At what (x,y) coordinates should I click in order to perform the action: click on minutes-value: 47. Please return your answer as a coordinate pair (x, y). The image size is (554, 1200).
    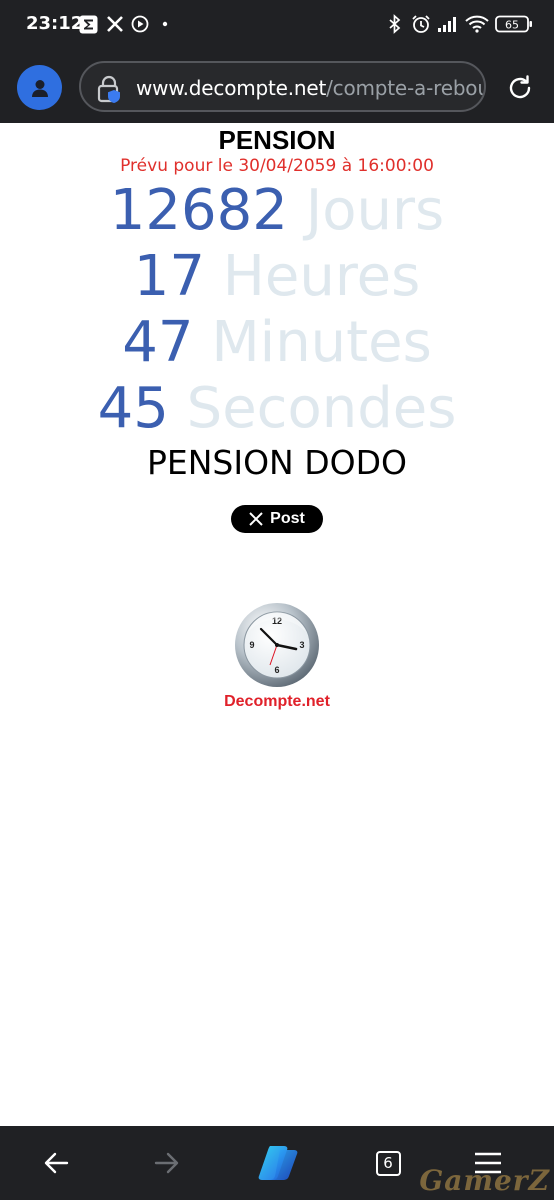
    Looking at the image, I should click on (158, 342).